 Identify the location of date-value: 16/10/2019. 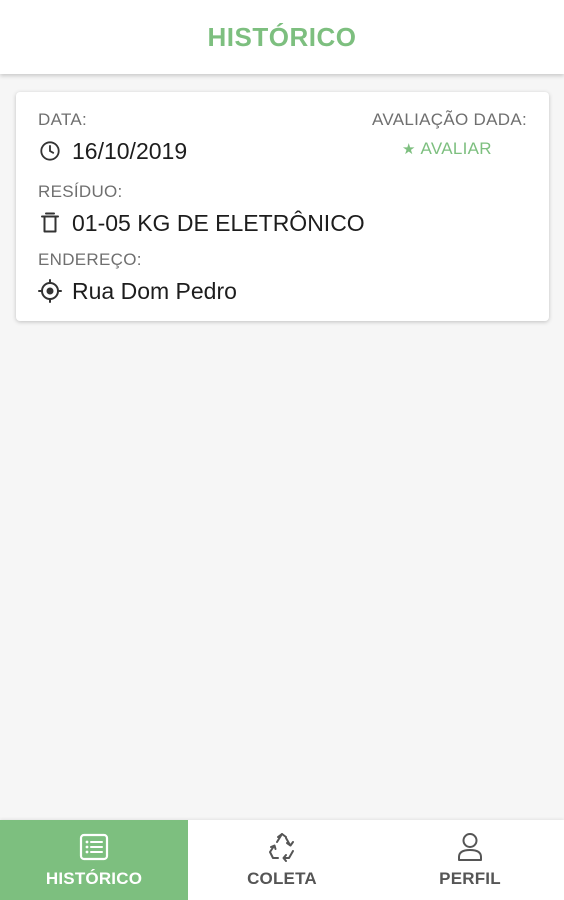
(130, 150).